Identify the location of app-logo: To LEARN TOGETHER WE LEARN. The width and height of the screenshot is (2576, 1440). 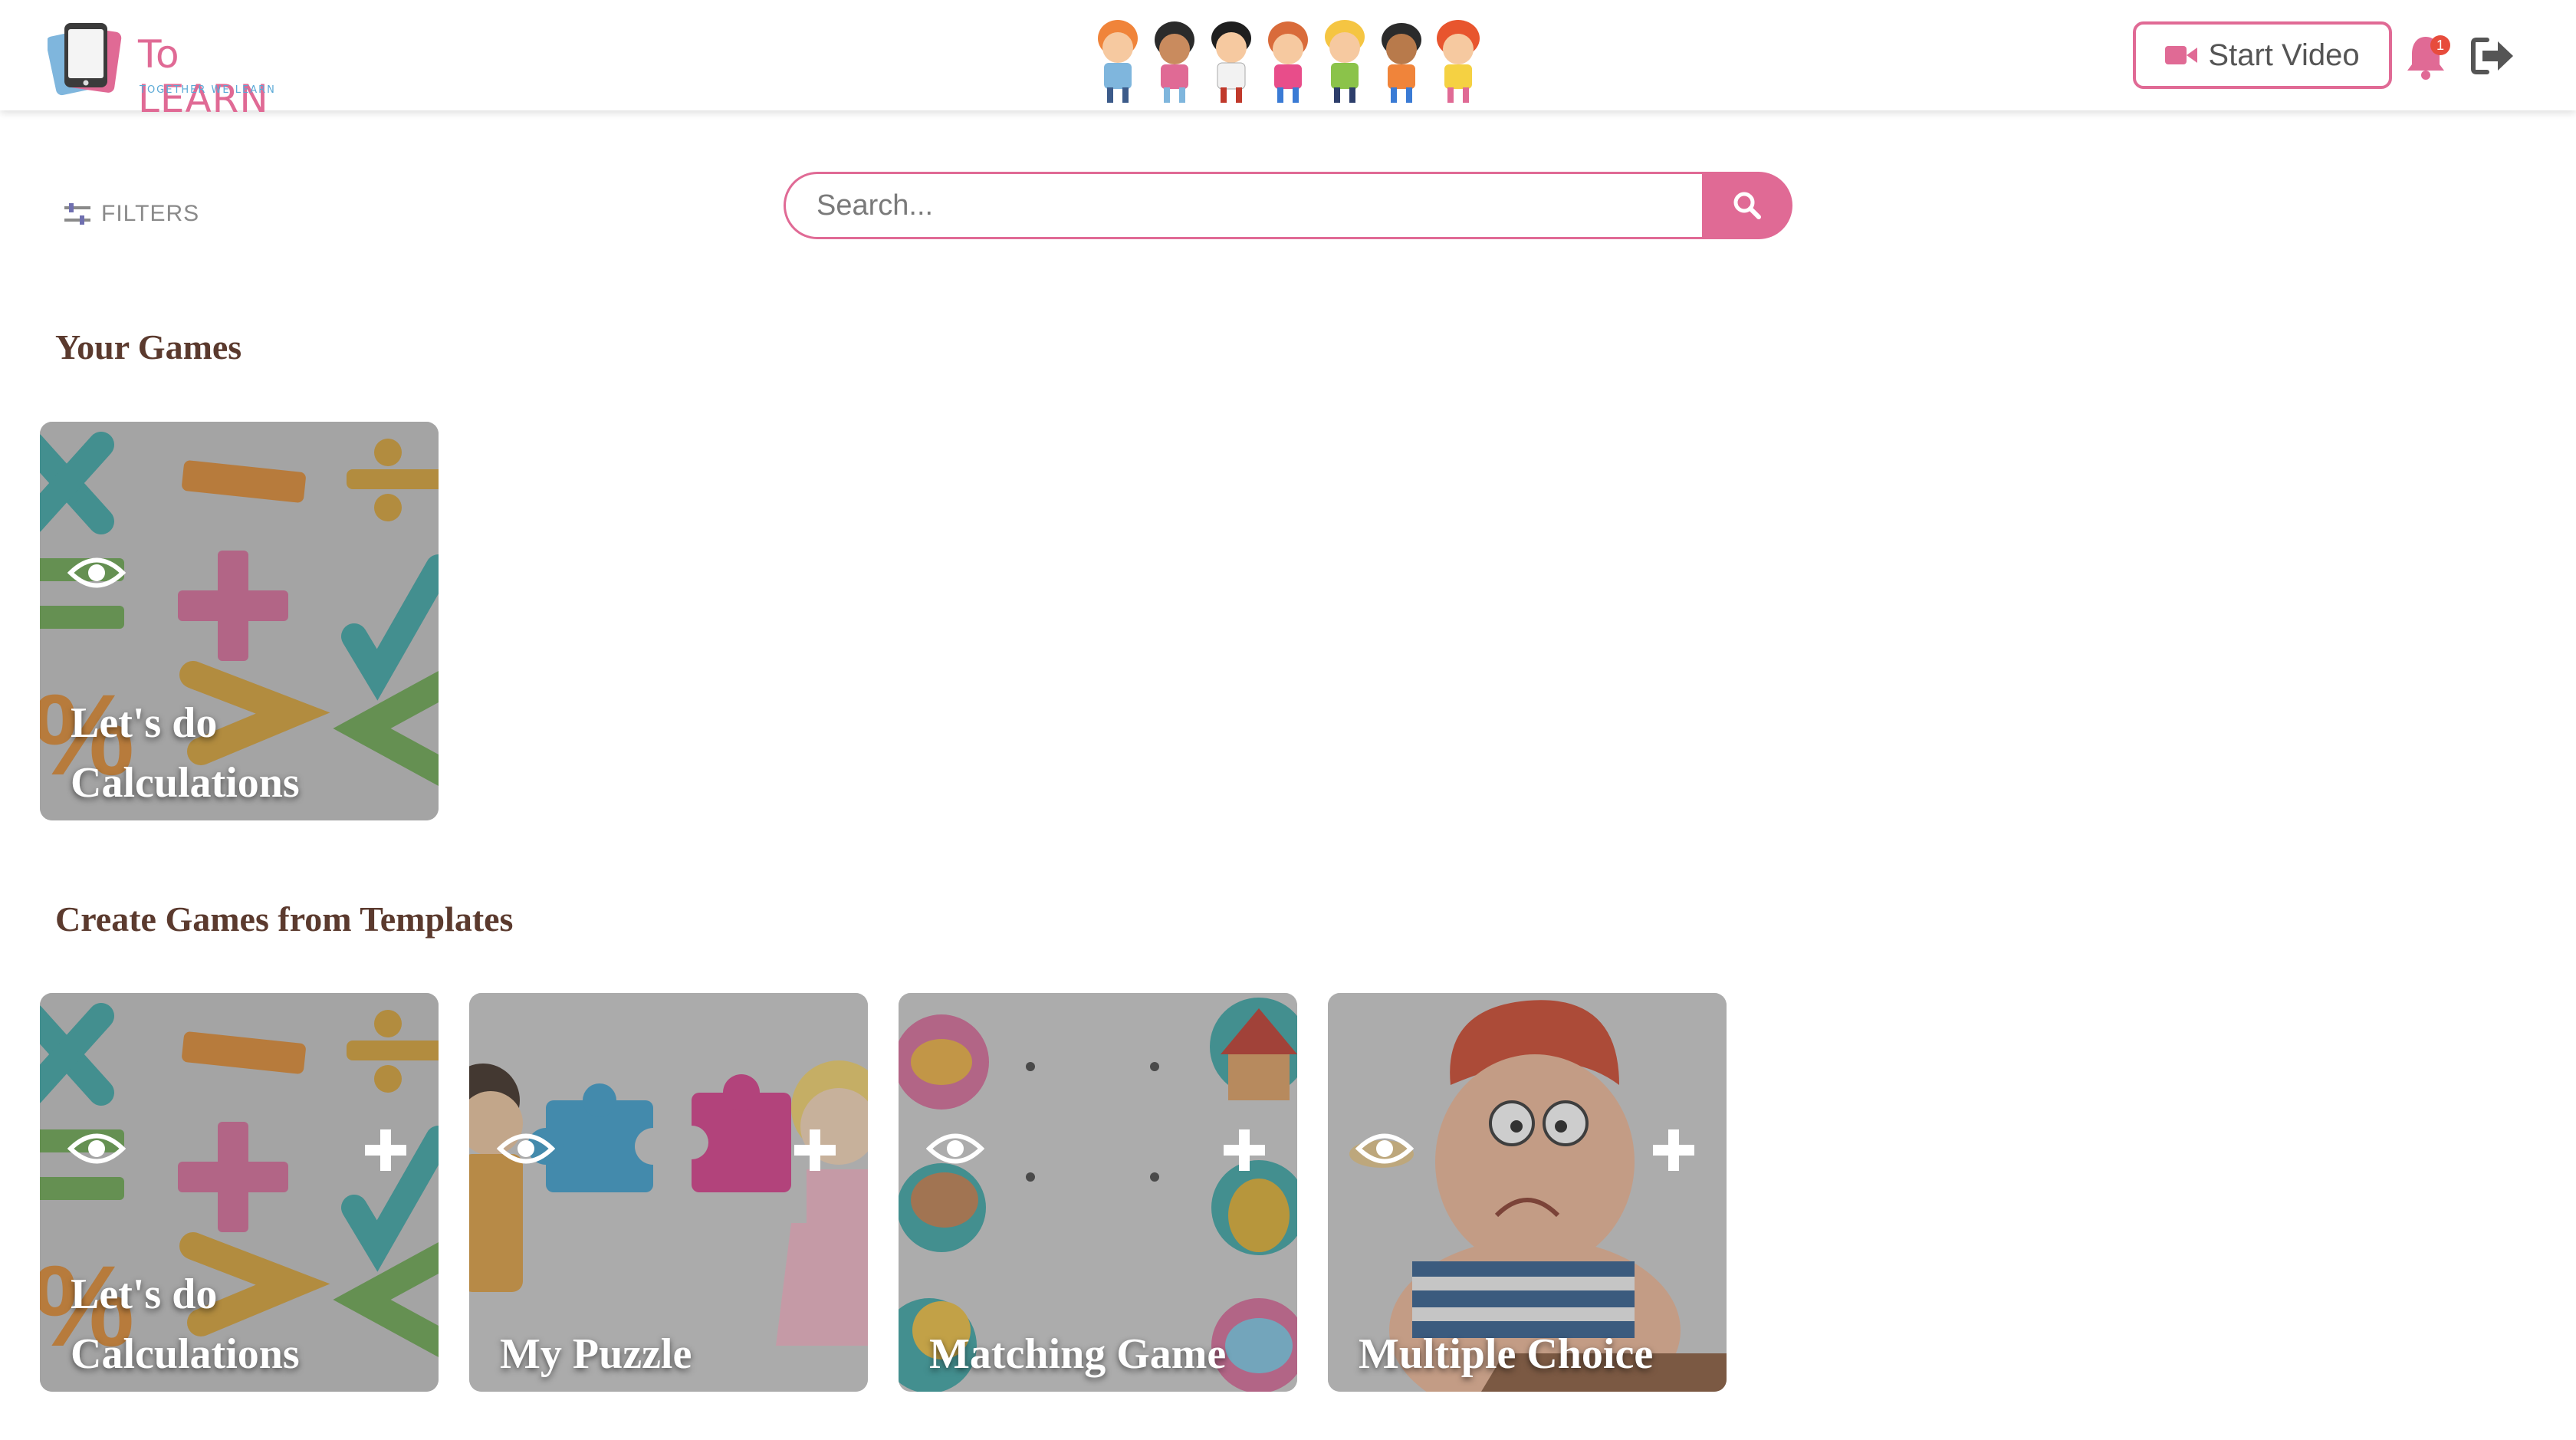
(162, 69).